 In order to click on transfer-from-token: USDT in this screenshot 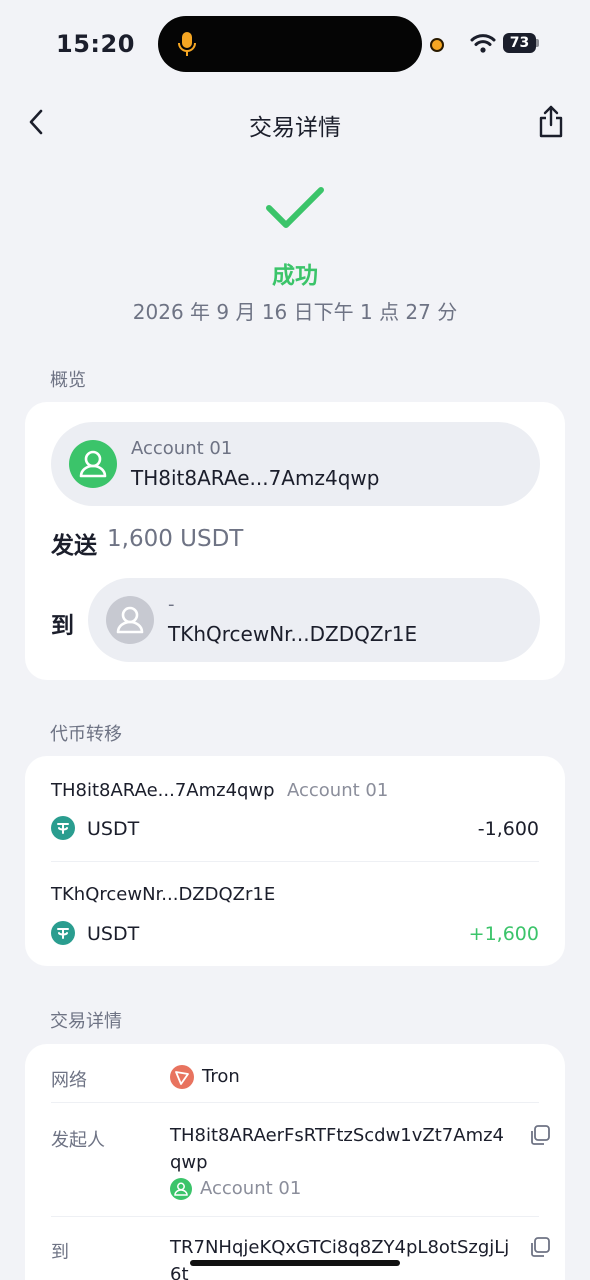, I will do `click(113, 829)`.